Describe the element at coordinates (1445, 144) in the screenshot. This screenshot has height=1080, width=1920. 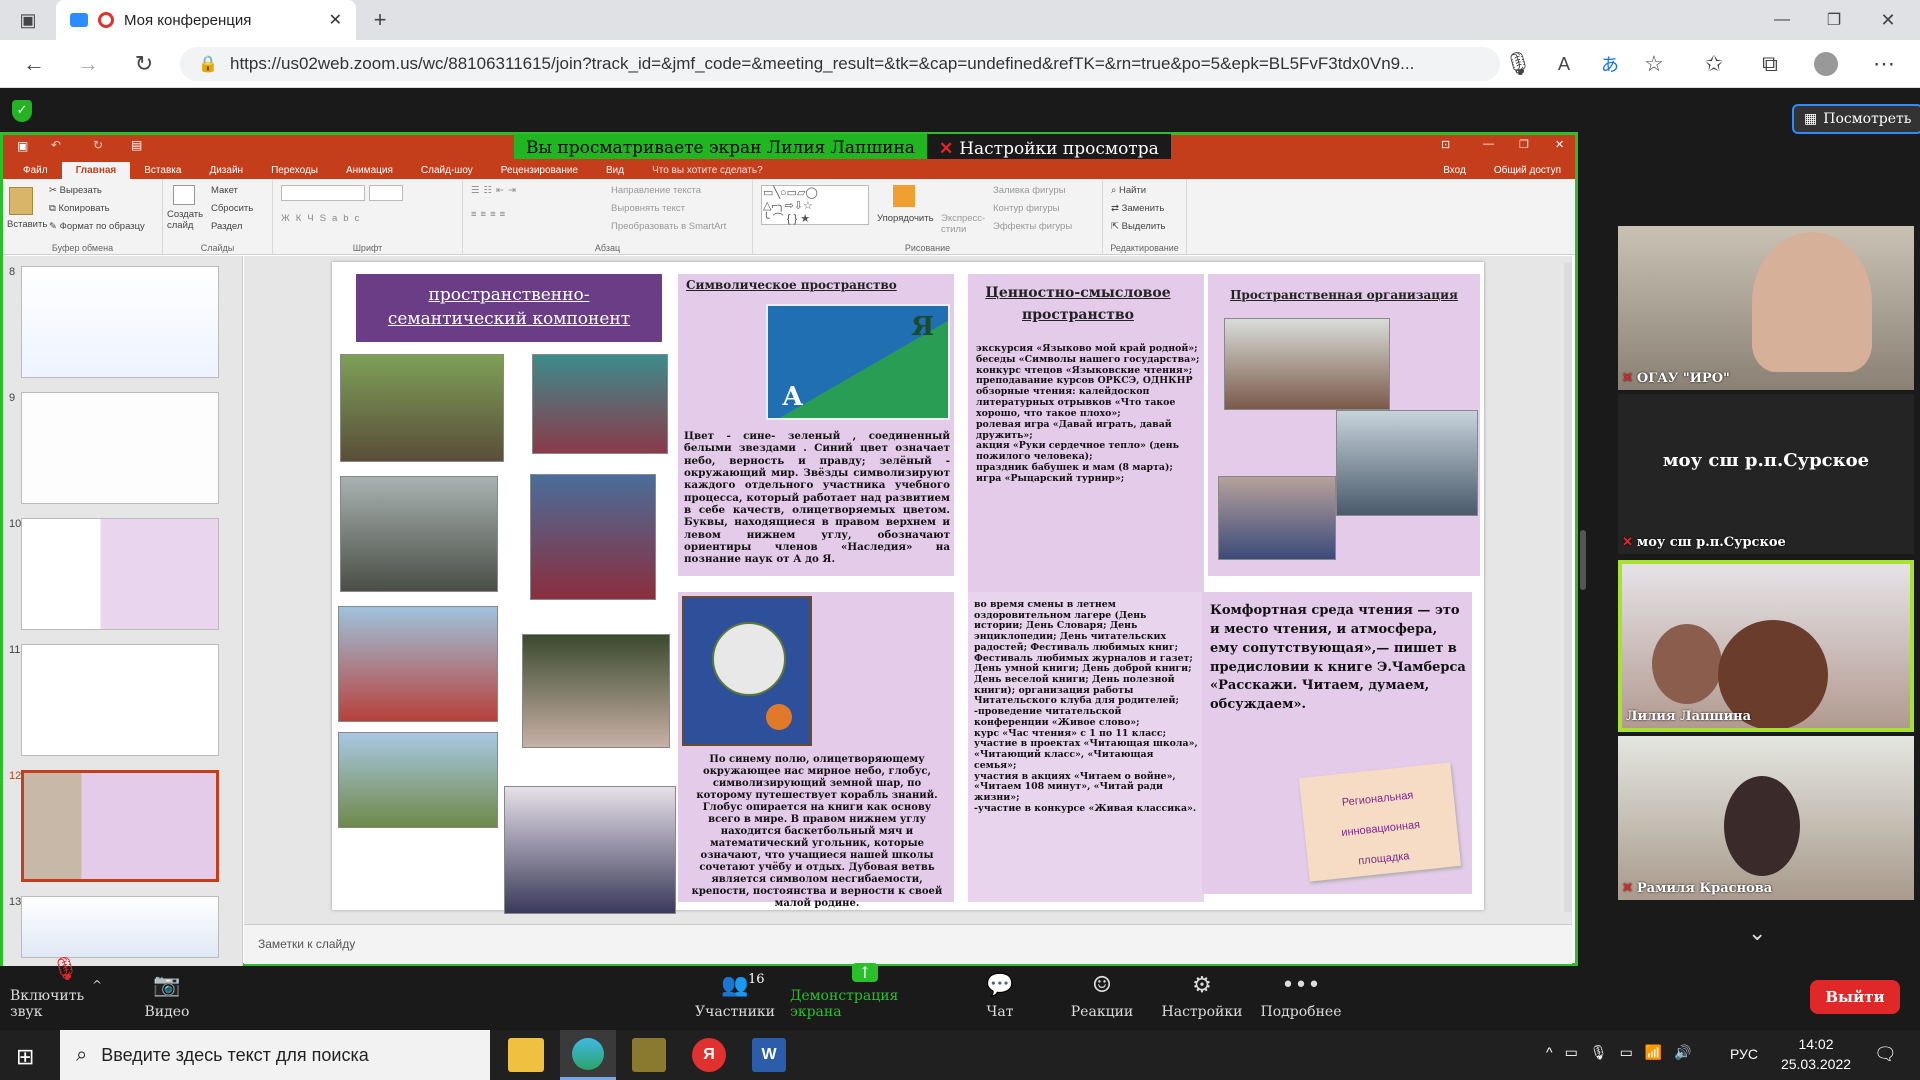
I see `ribbon-display-icon: ⊡` at that location.